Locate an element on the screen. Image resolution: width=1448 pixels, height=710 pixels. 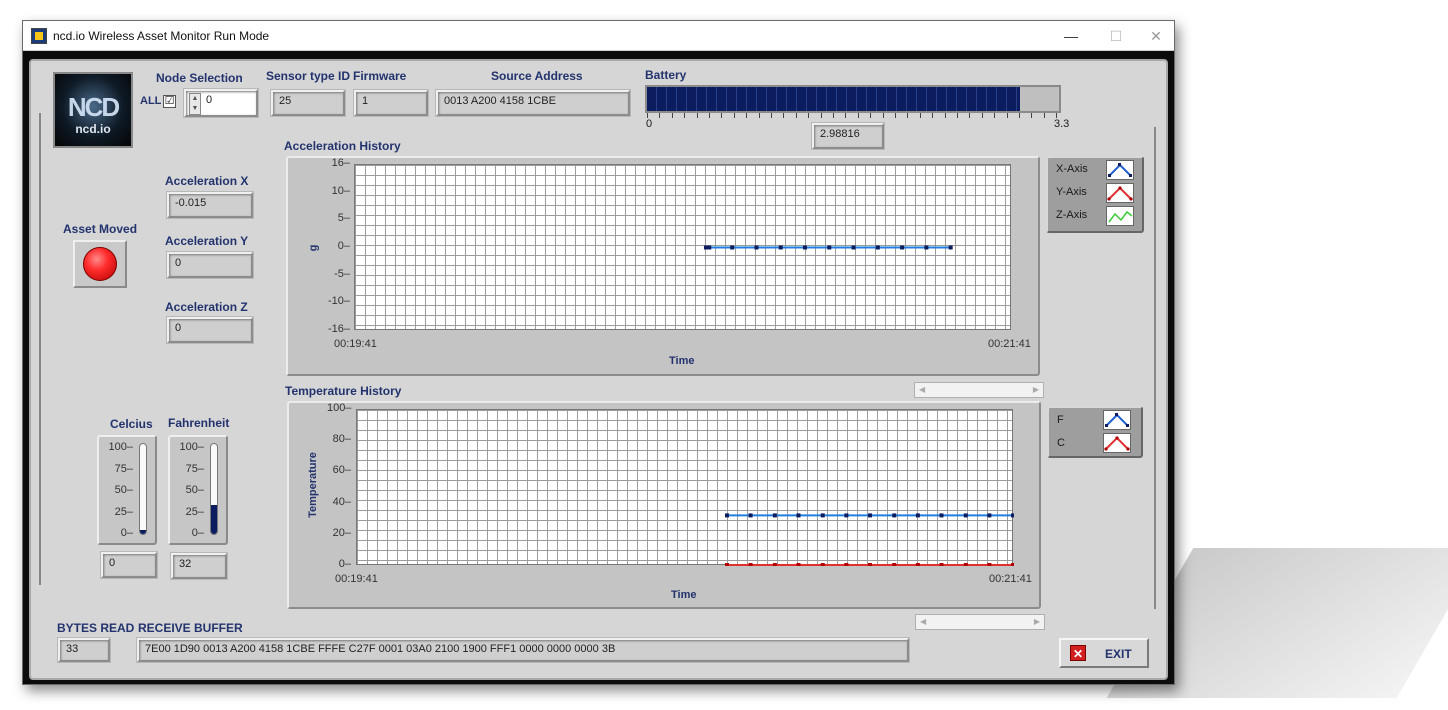
ncd-logo: NCD ncd.io is located at coordinates (93, 110).